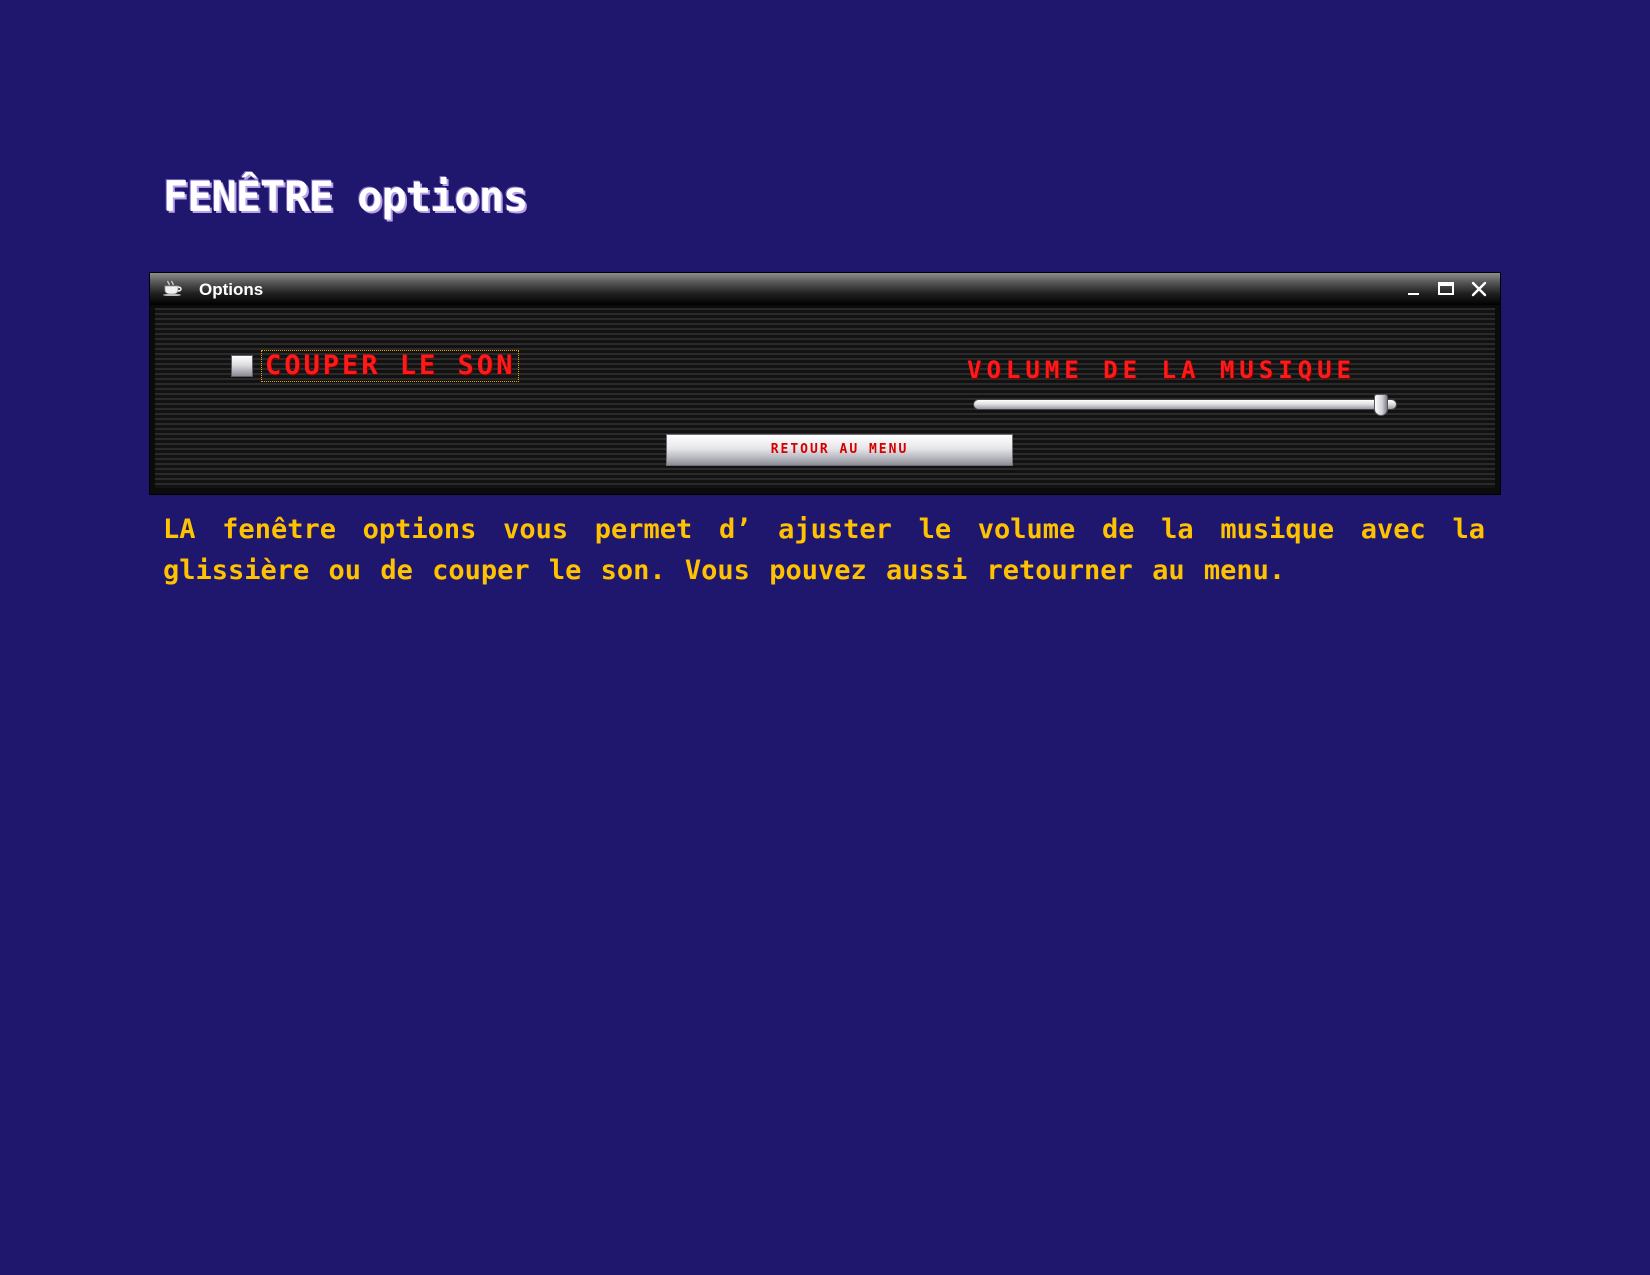 This screenshot has height=1275, width=1650. Describe the element at coordinates (1161, 370) in the screenshot. I see `volume-label: VOLUME DE LA MUSIQUE` at that location.